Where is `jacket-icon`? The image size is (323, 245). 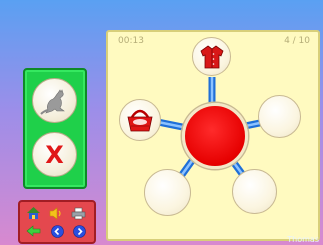
jacket-icon is located at coordinates (211, 56).